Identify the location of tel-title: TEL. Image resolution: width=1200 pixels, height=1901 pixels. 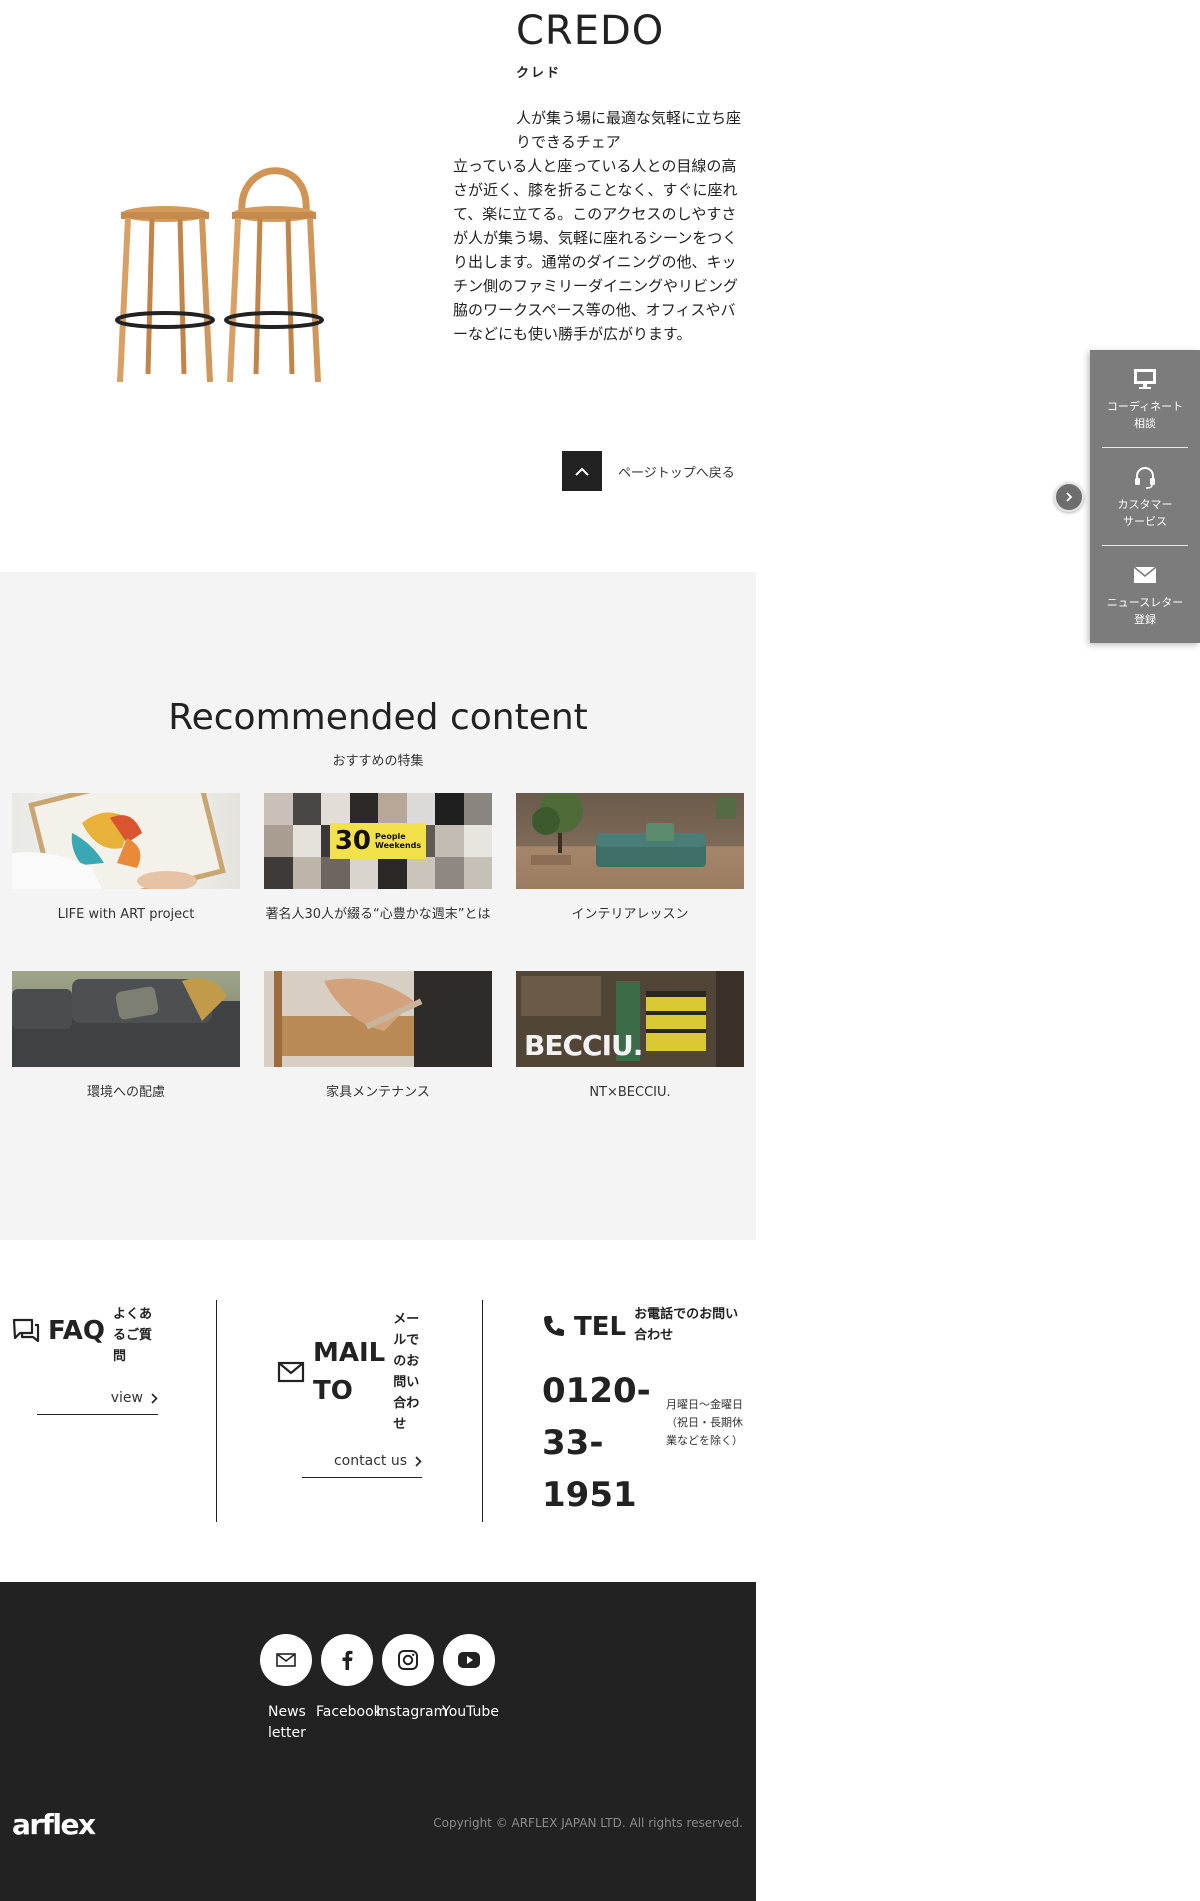
(600, 1327).